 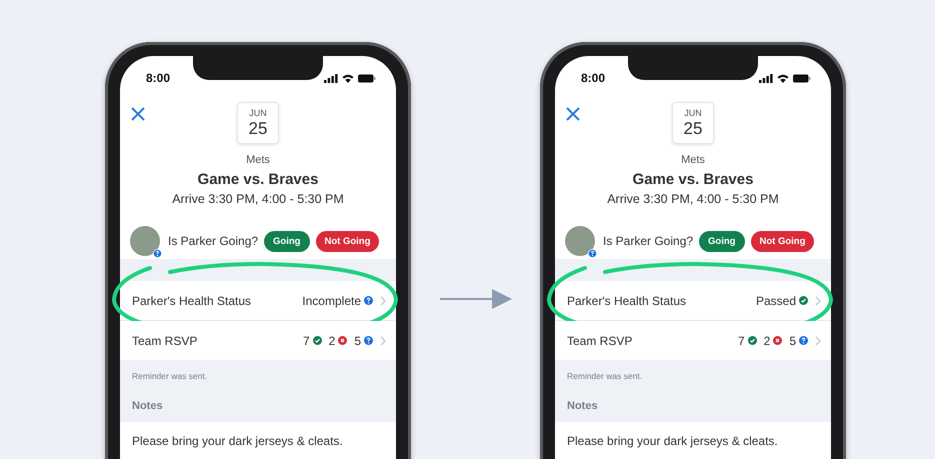 I want to click on health-status-value: Passed, so click(x=776, y=301).